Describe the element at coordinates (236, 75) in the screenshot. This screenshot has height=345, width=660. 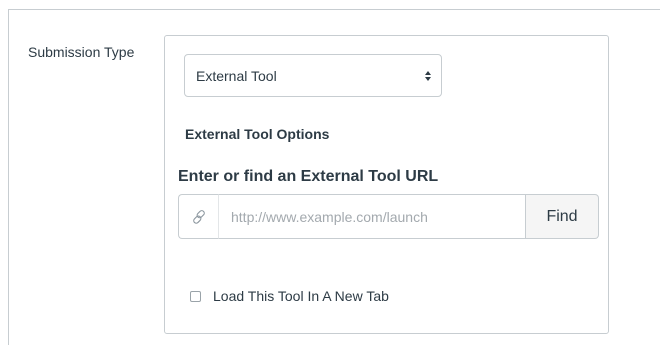
I see `submission-type-selected-value: External Tool` at that location.